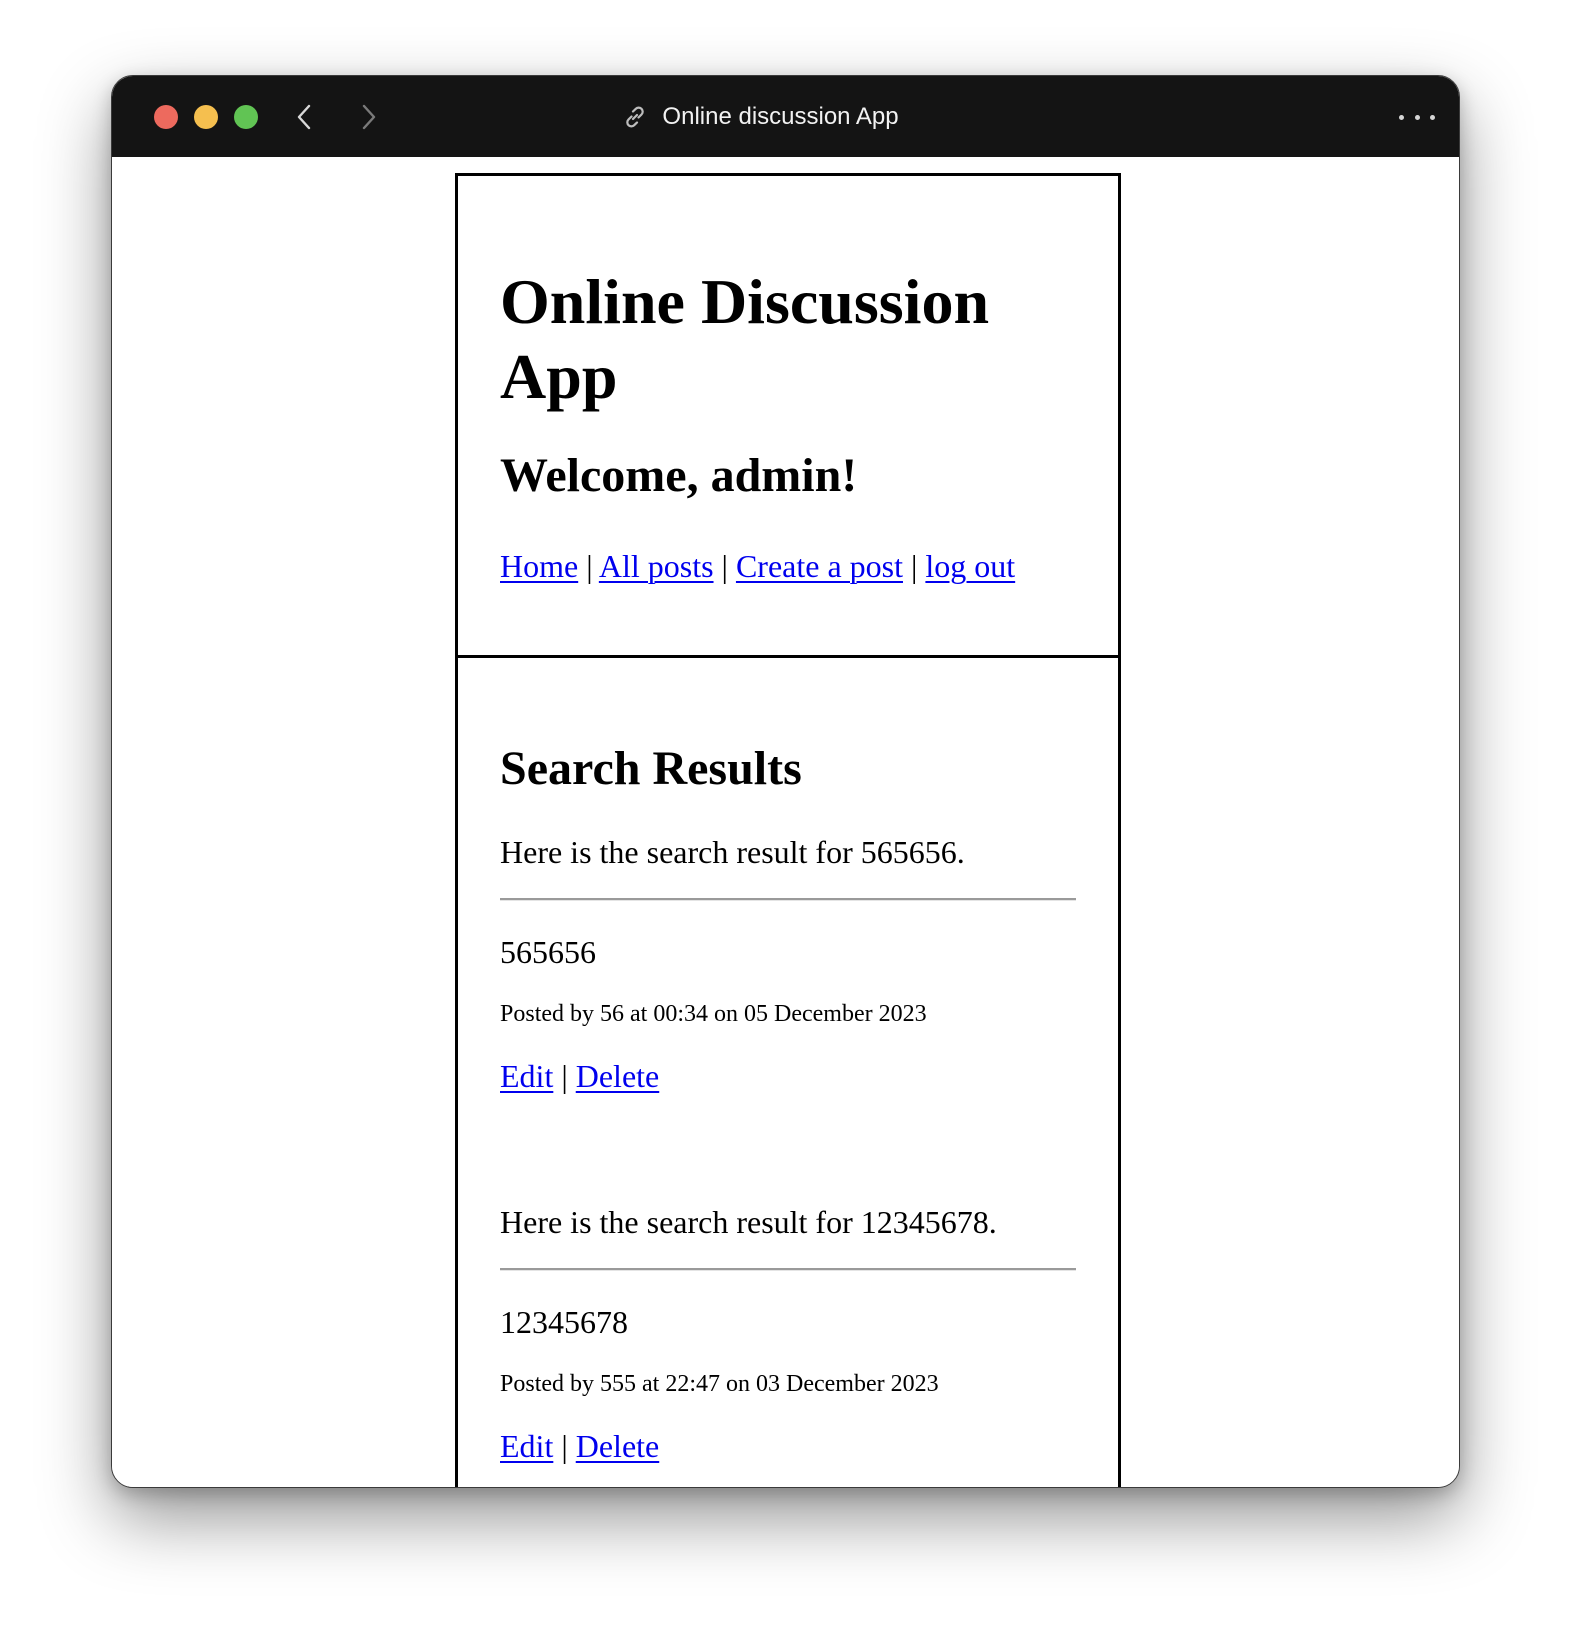  I want to click on post-title: 12345678, so click(564, 1322).